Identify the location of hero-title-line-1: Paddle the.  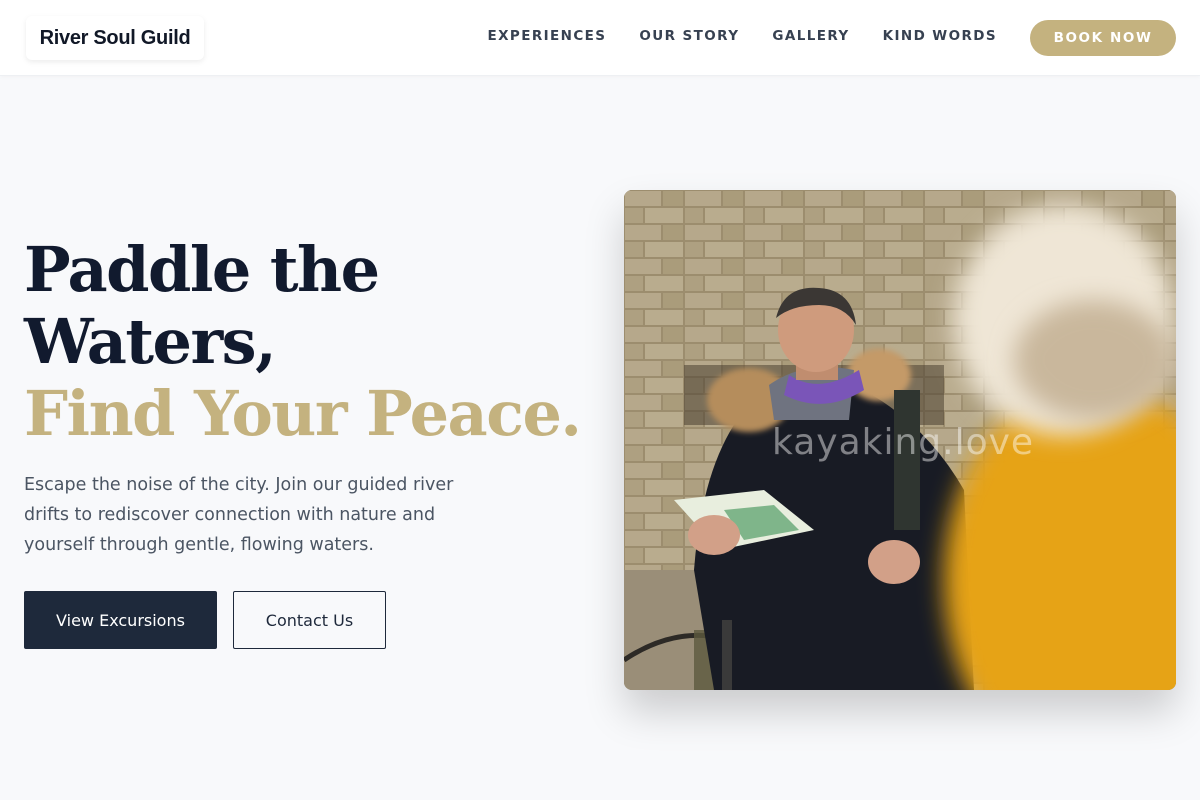
(202, 269).